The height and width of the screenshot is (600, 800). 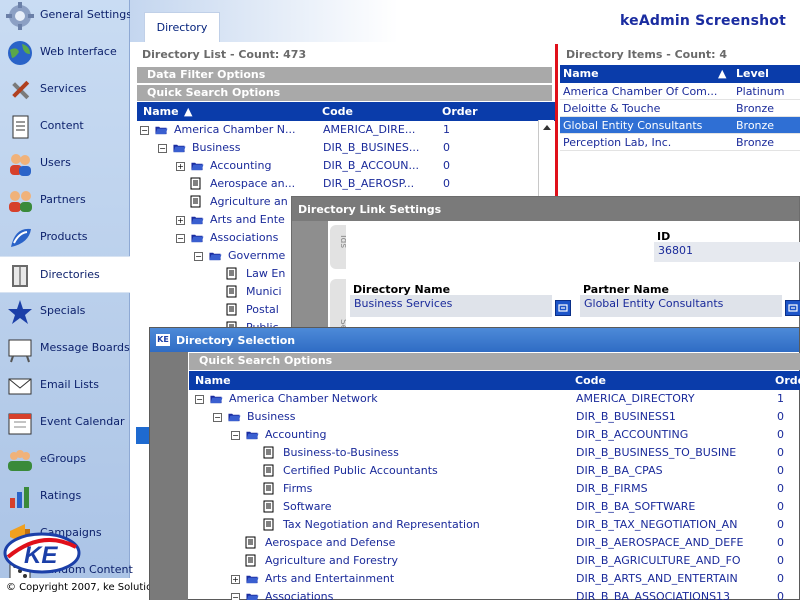 I want to click on tree-row: − Business DIR_B_BUSINESS1 0, so click(x=494, y=417).